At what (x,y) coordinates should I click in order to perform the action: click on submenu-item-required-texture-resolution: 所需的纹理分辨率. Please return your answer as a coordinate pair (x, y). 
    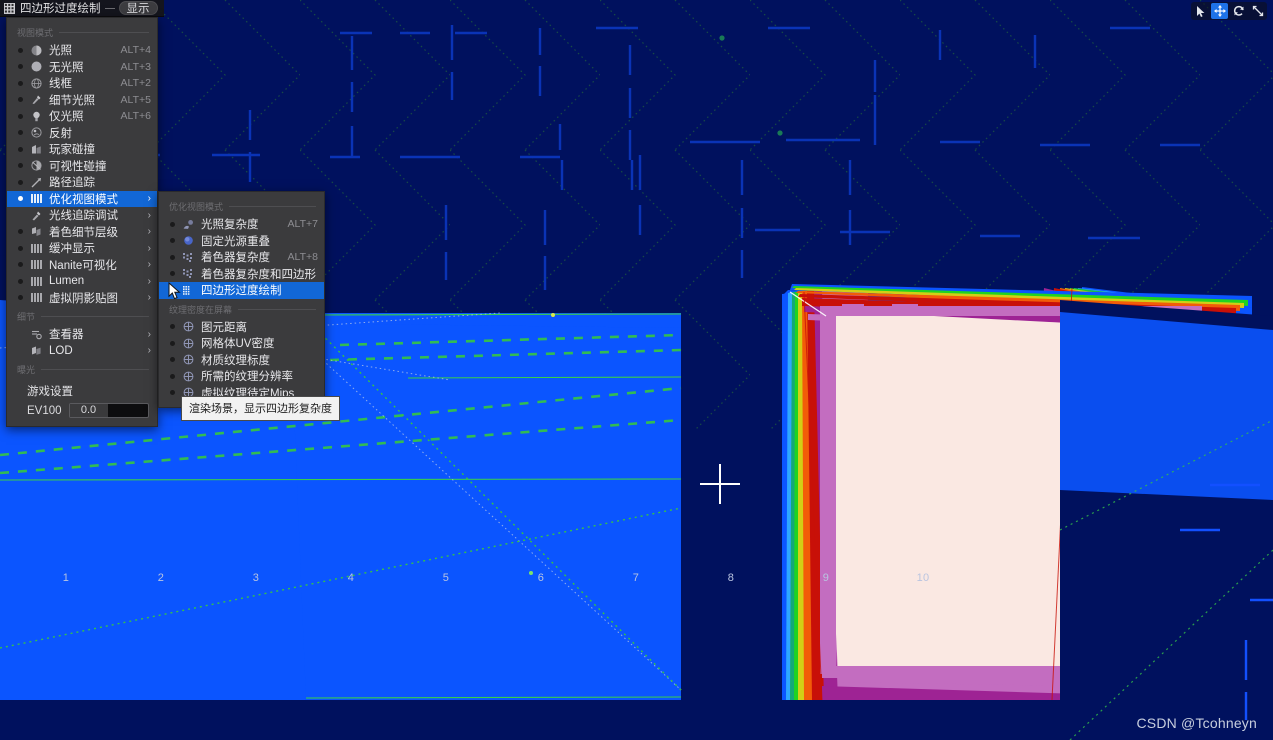
    Looking at the image, I should click on (241, 376).